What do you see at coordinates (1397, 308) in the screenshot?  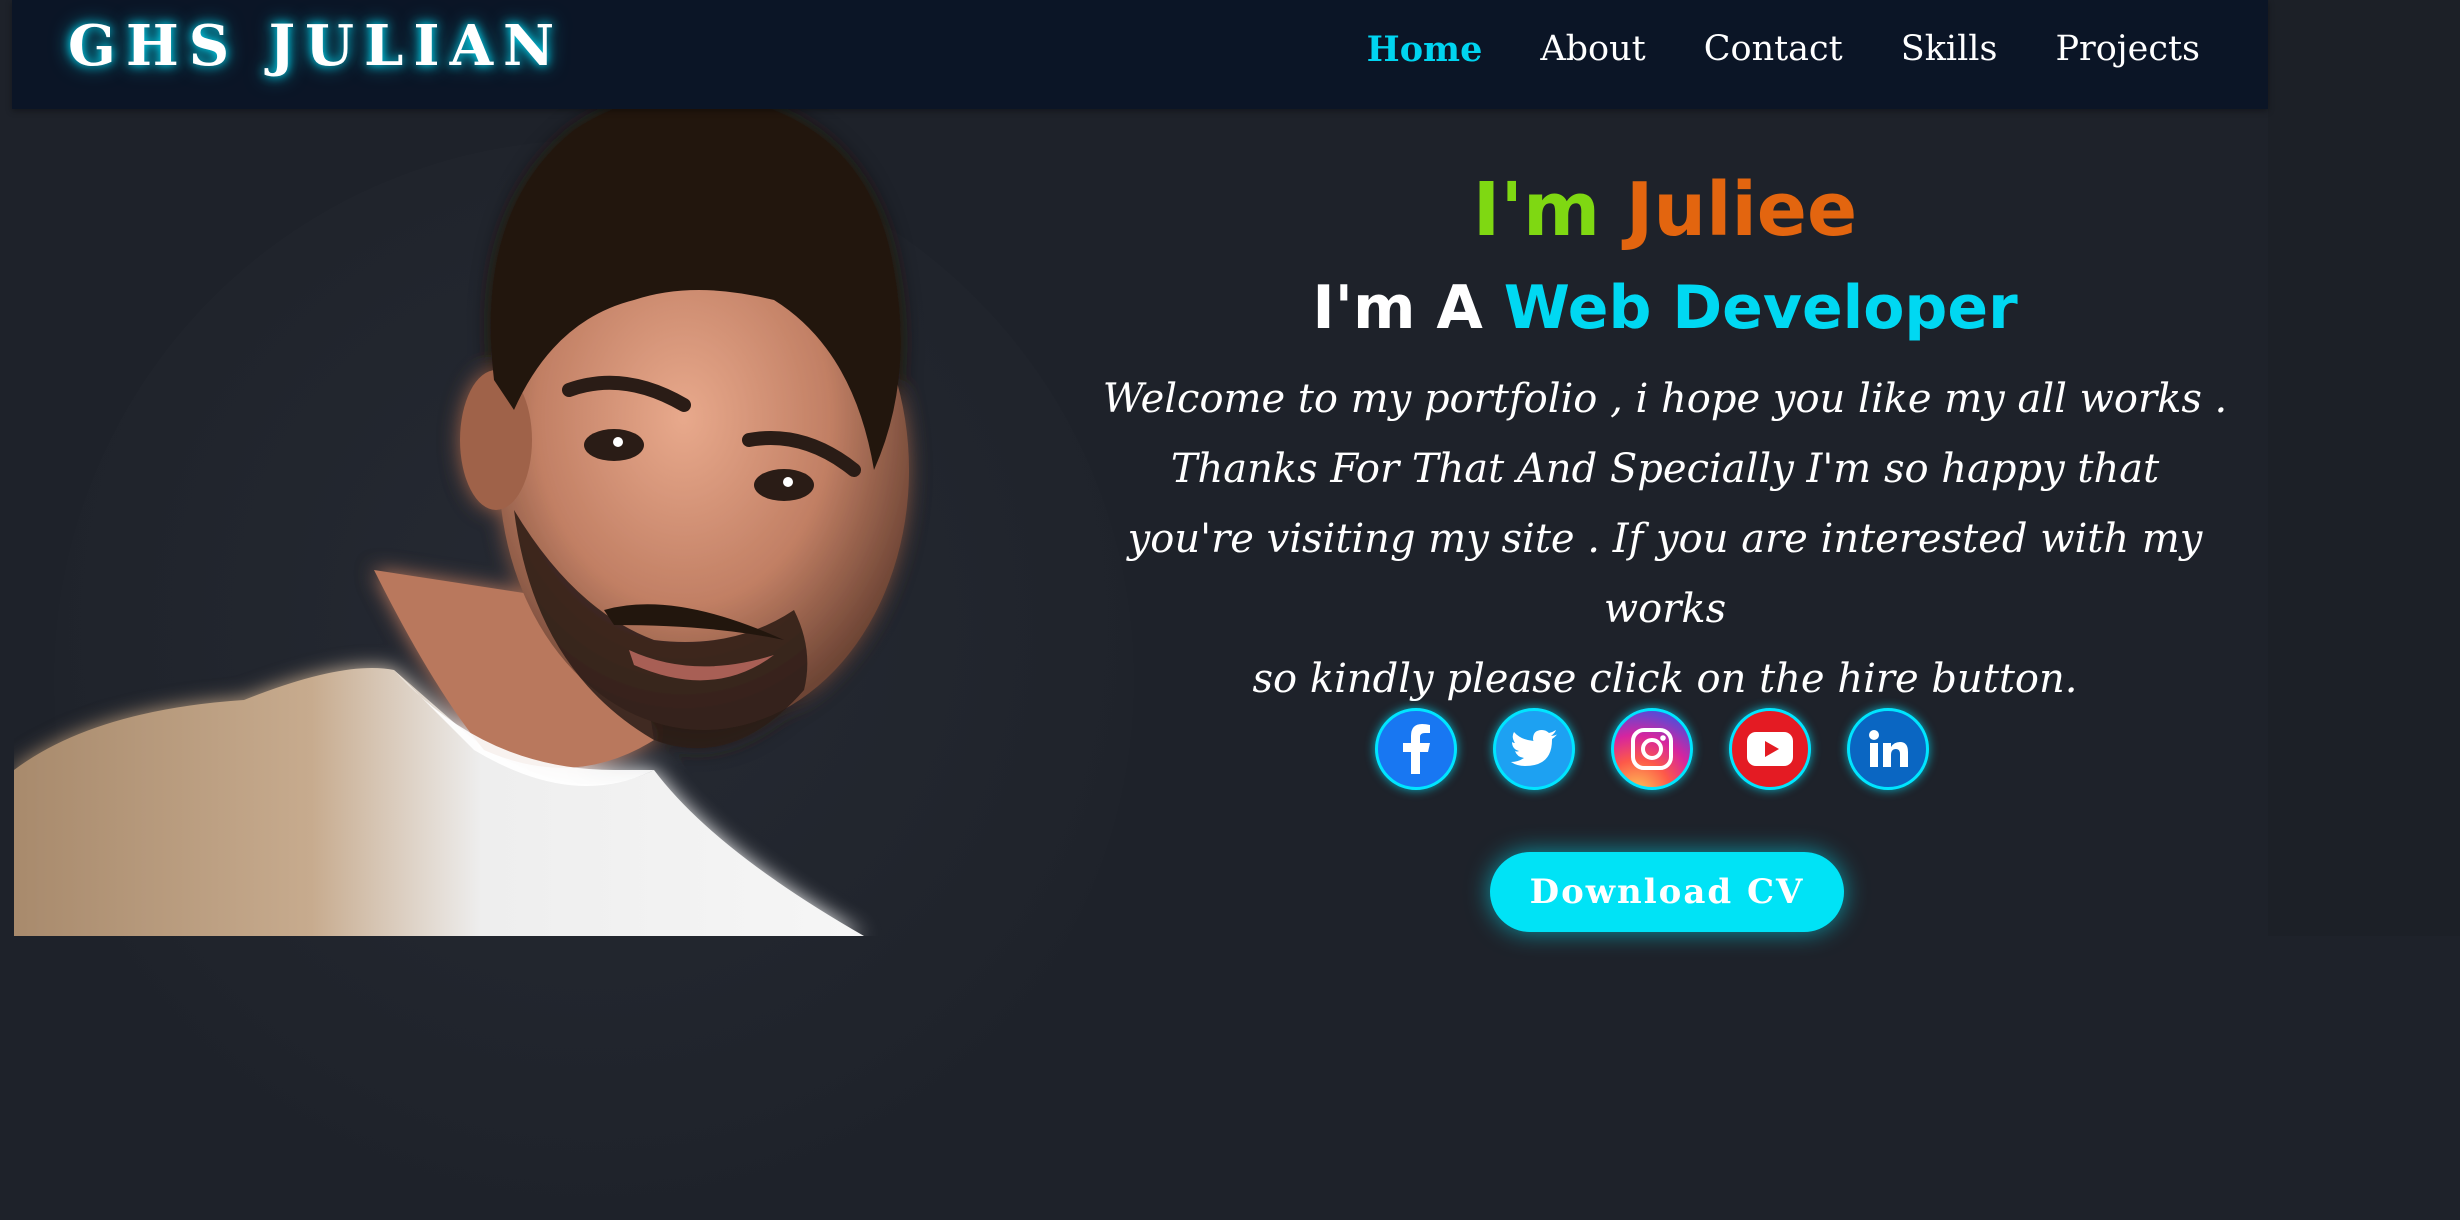 I see `role-prefix: I'm A` at bounding box center [1397, 308].